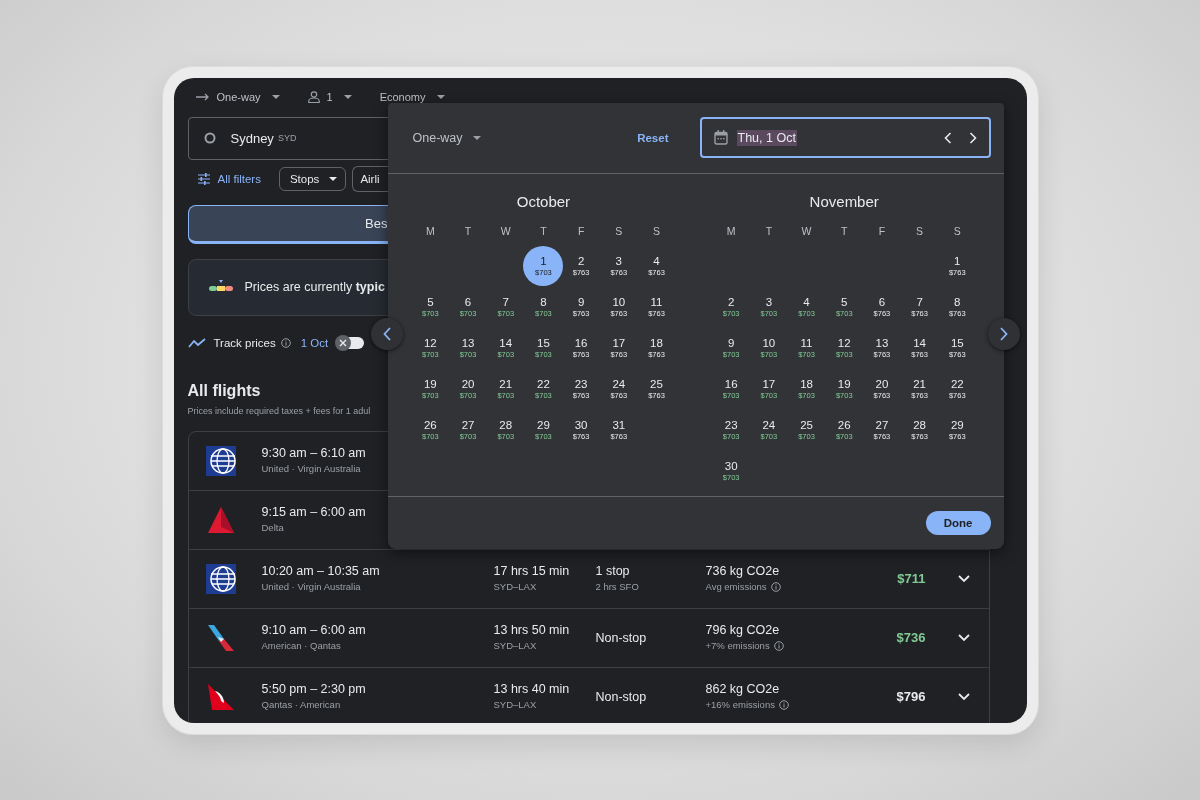 Image resolution: width=1200 pixels, height=800 pixels. Describe the element at coordinates (224, 390) in the screenshot. I see `section-title: All flights` at that location.